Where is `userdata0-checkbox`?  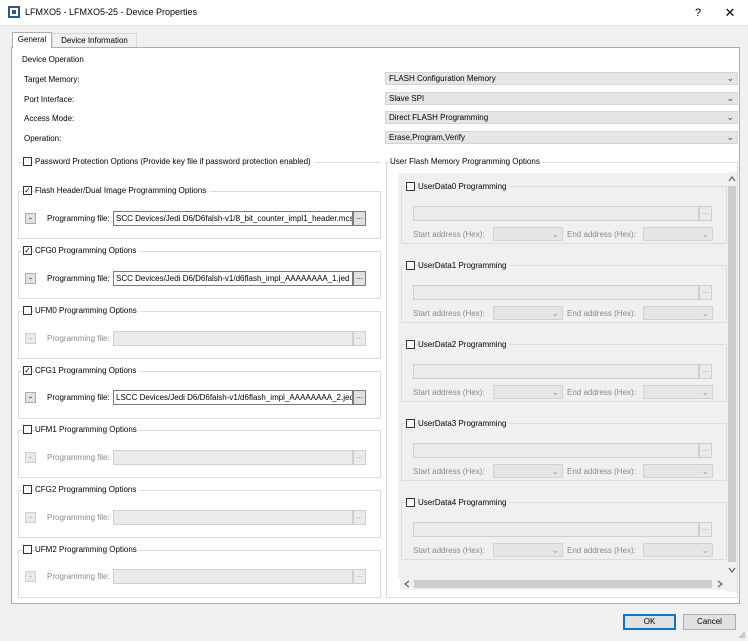 userdata0-checkbox is located at coordinates (410, 186).